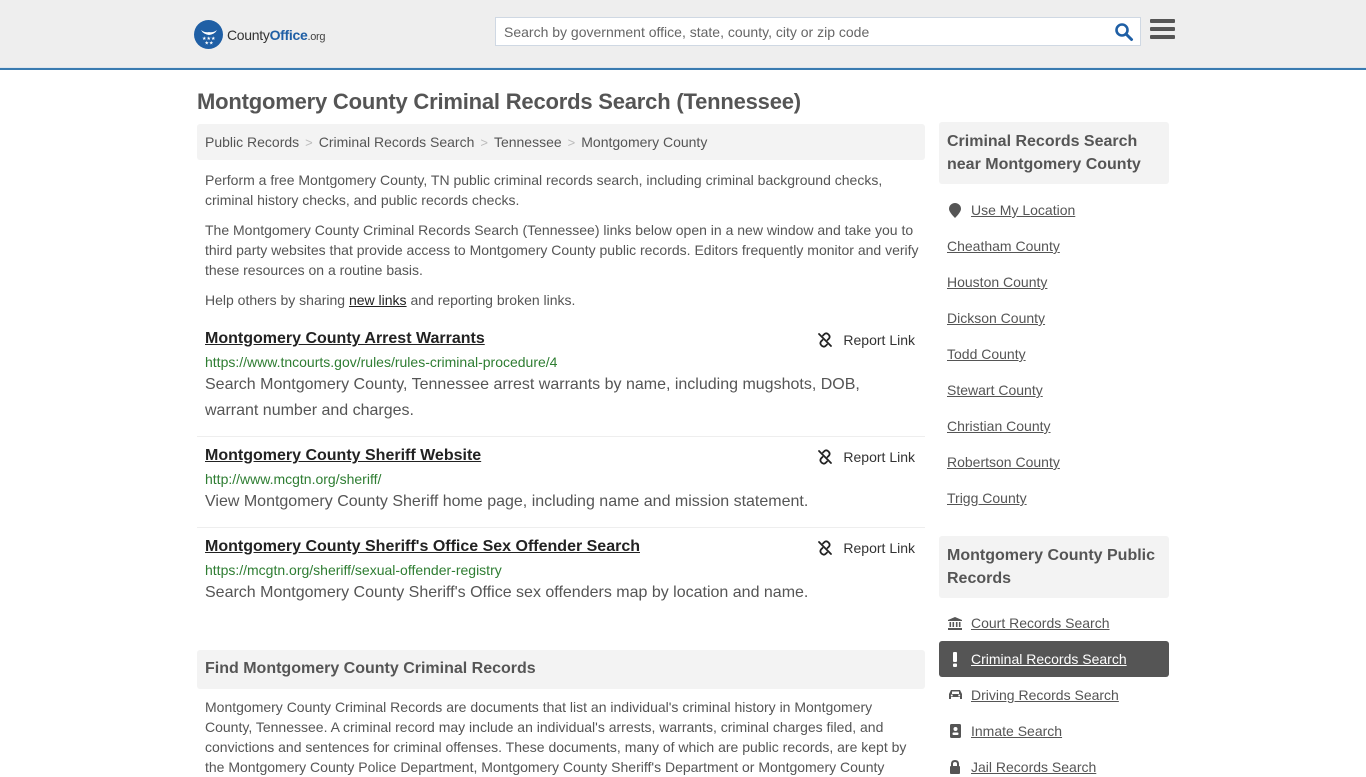 This screenshot has height=777, width=1366. What do you see at coordinates (1011, 210) in the screenshot?
I see `use-my-location-link: Use My Location` at bounding box center [1011, 210].